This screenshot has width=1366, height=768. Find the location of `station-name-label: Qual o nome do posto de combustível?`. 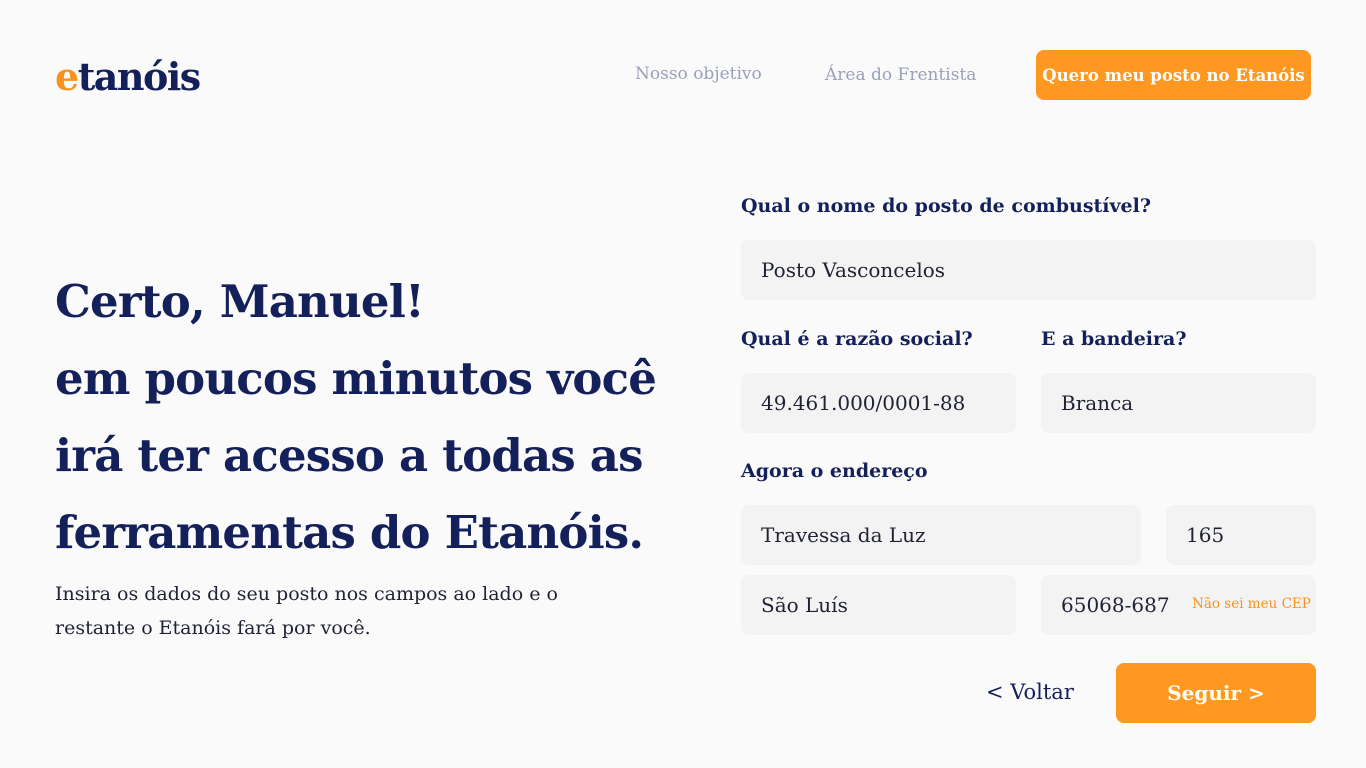

station-name-label: Qual o nome do posto de combustível? is located at coordinates (946, 206).